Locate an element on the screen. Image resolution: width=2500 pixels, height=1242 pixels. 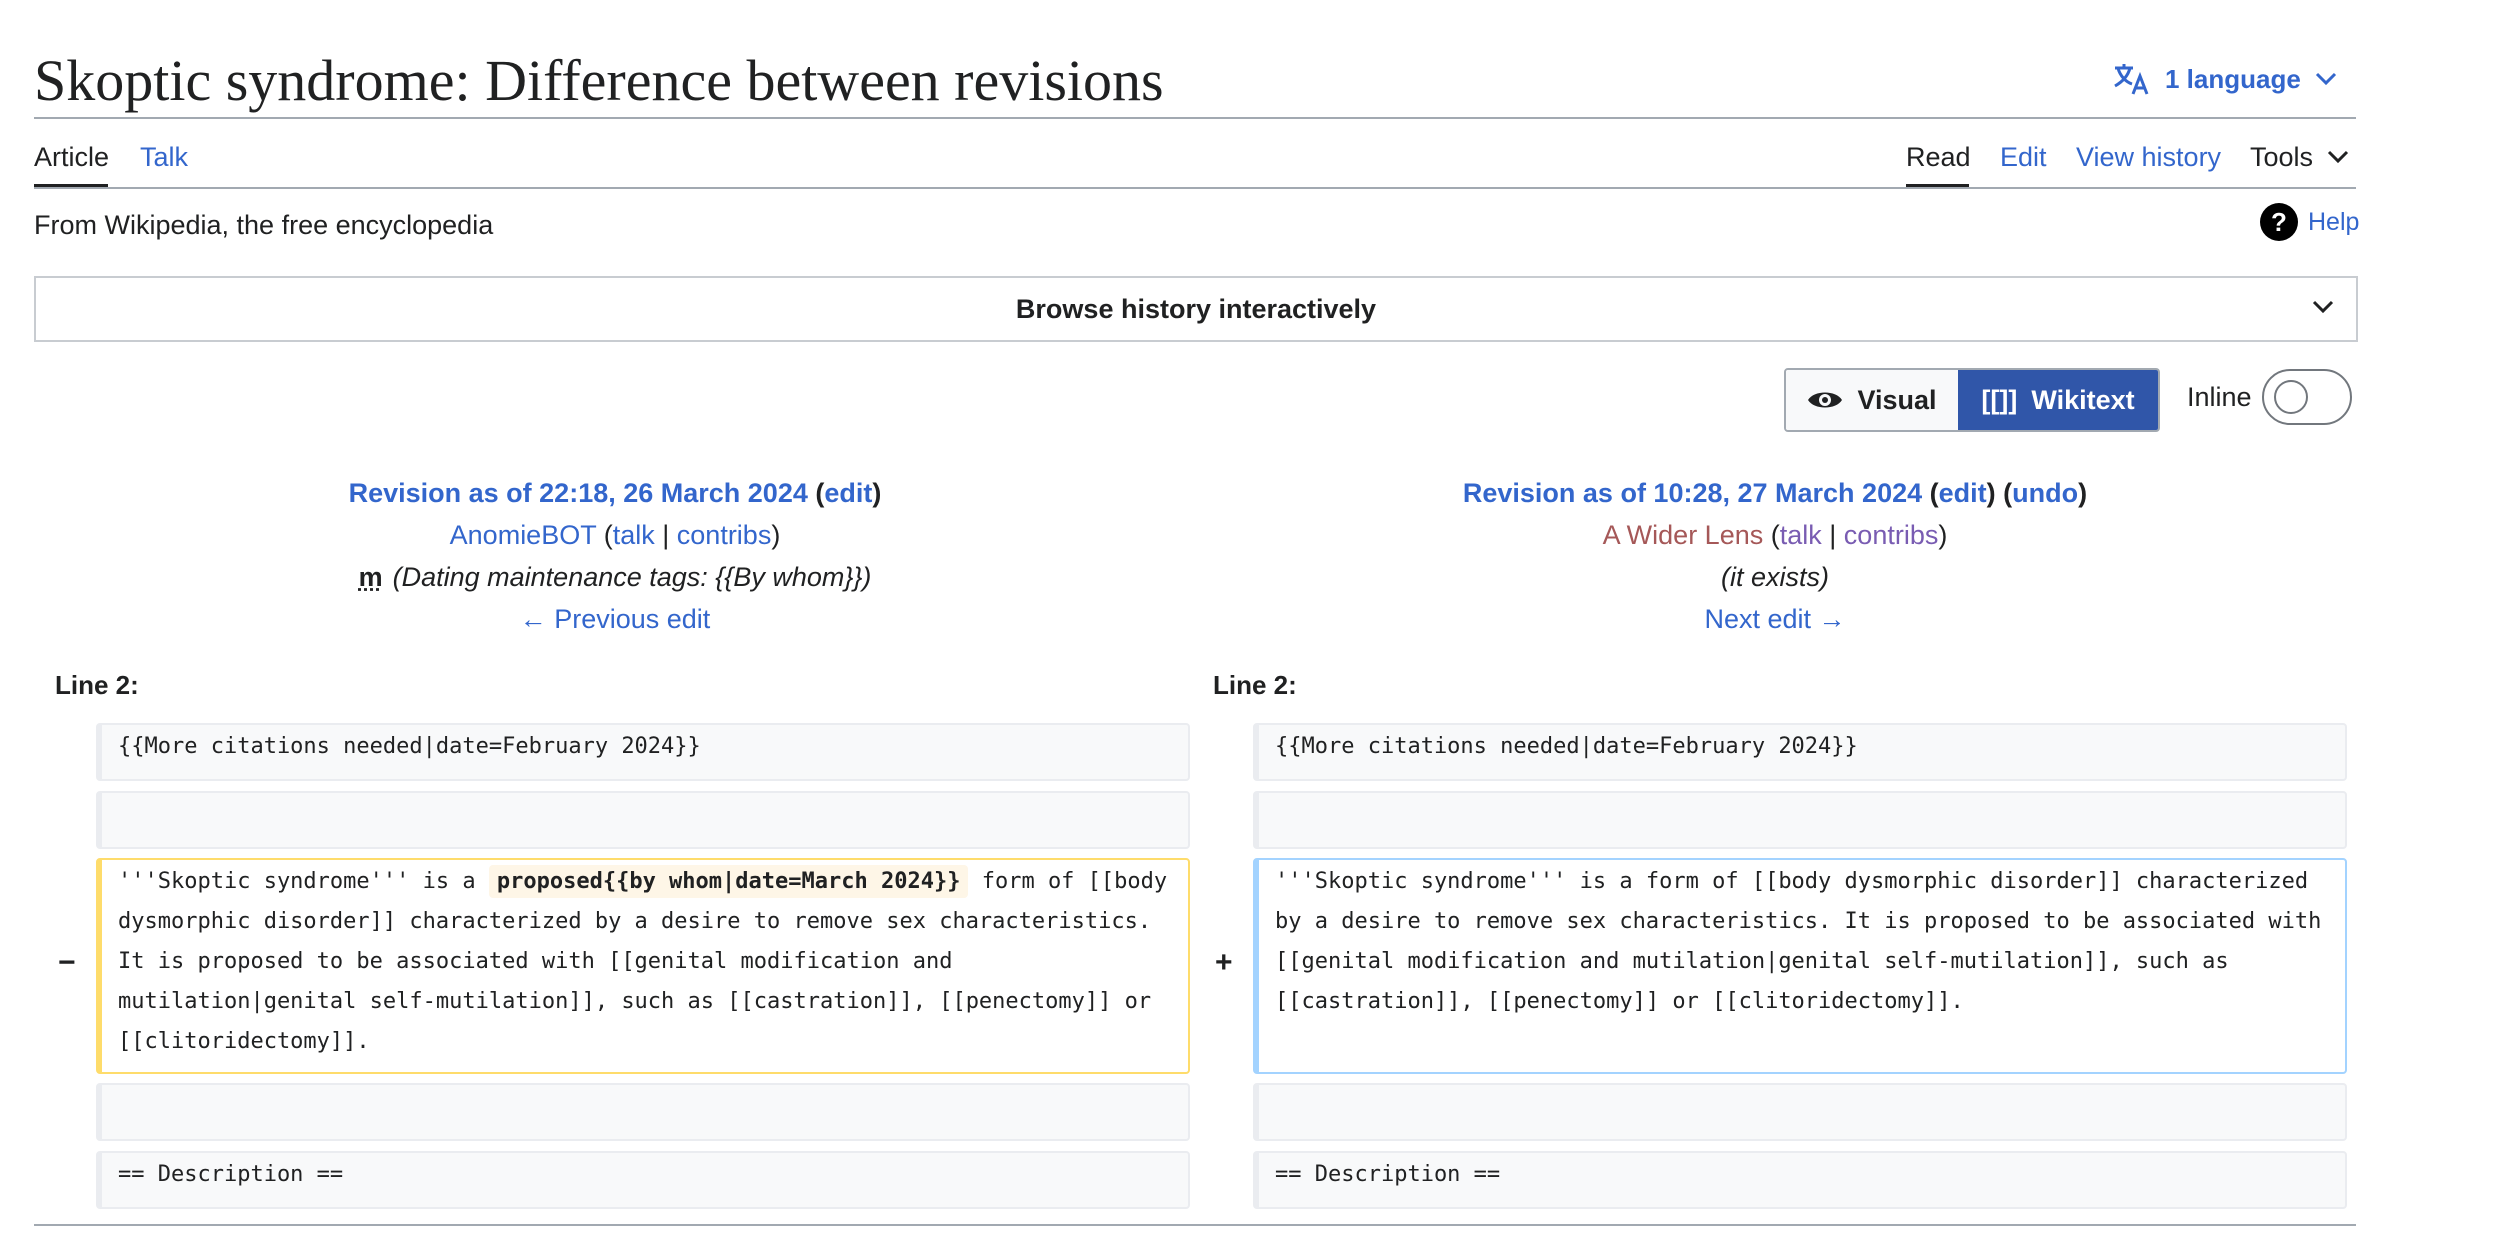
wikitext-label: Wikitext is located at coordinates (2083, 399).